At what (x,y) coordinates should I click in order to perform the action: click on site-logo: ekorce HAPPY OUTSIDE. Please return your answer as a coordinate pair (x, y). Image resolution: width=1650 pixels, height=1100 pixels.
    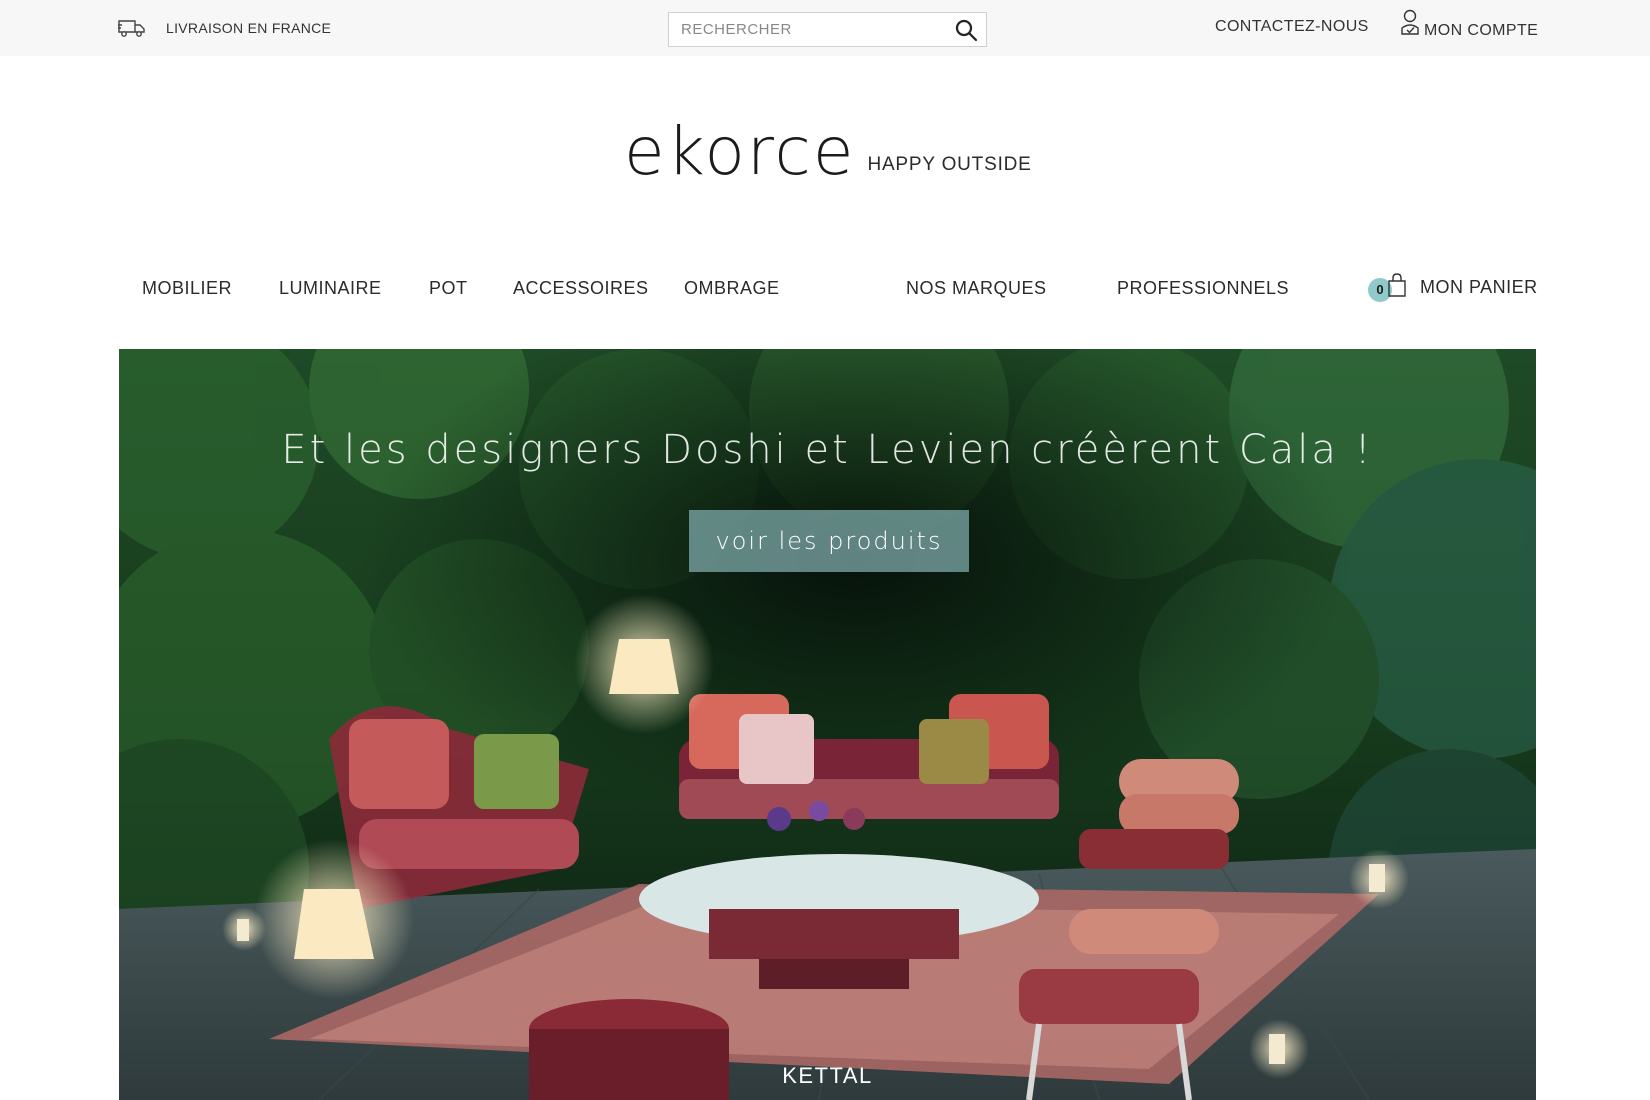
    Looking at the image, I should click on (828, 151).